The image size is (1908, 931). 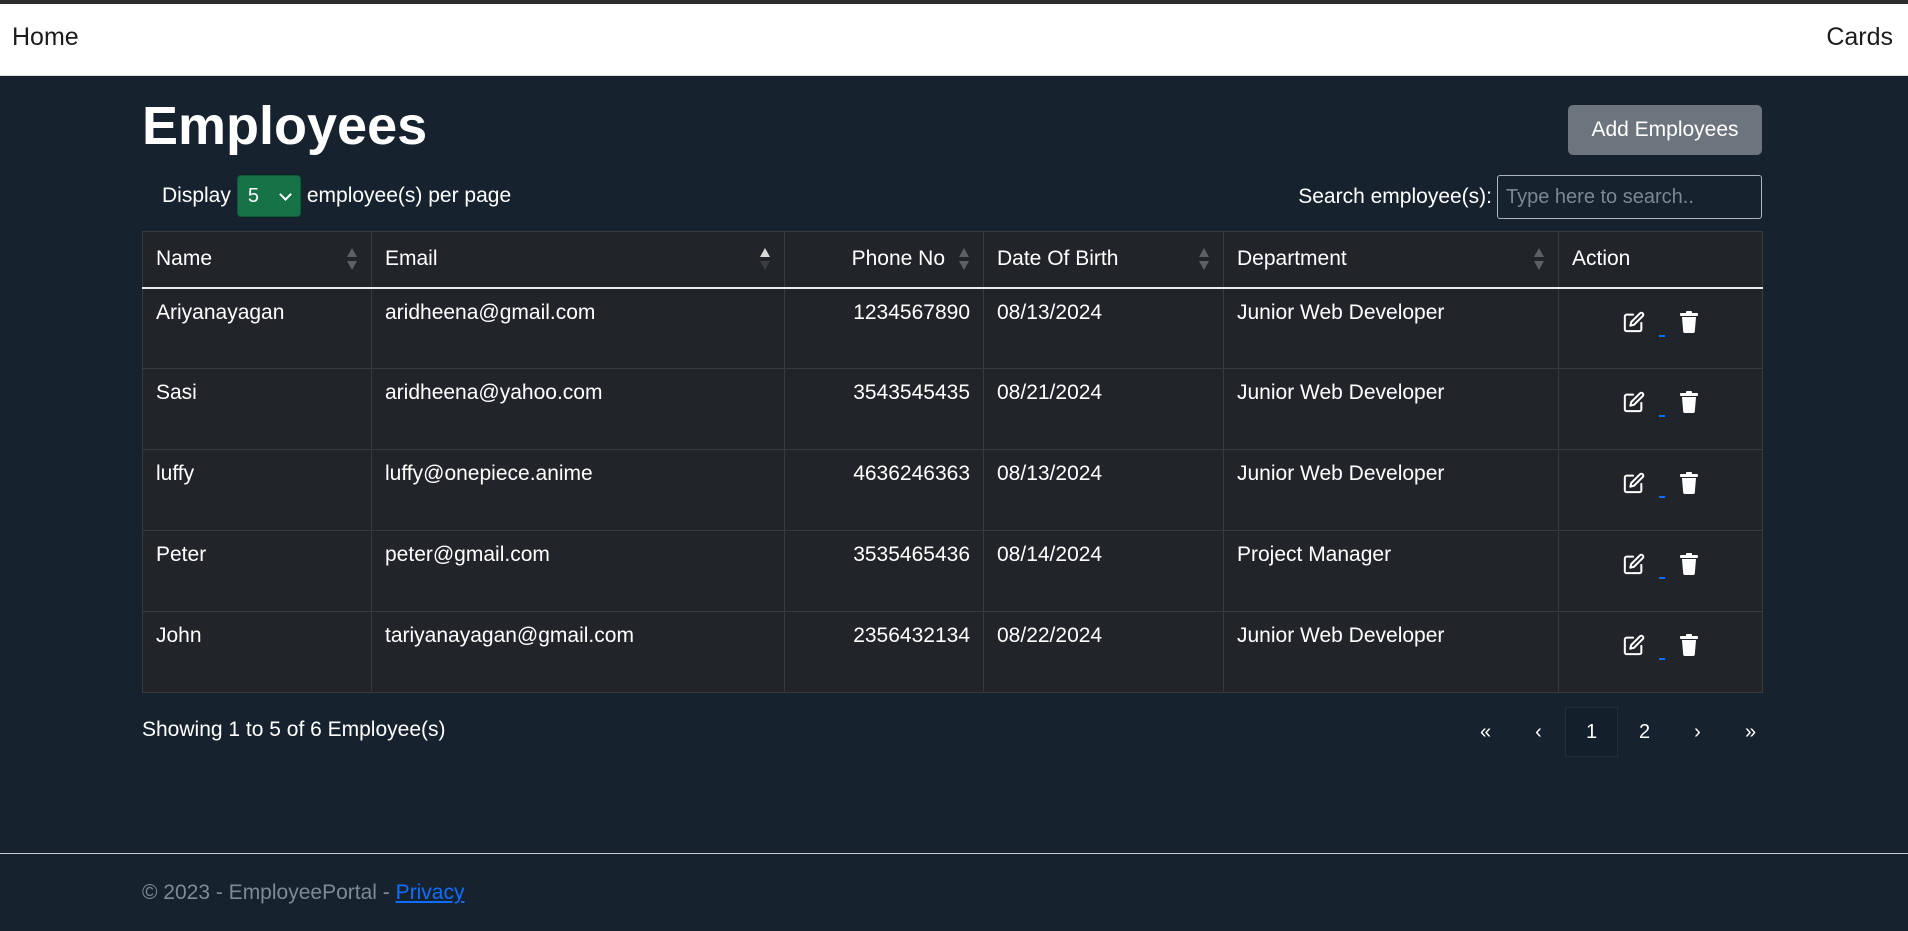 What do you see at coordinates (1644, 732) in the screenshot?
I see `pagination-page-2: 2` at bounding box center [1644, 732].